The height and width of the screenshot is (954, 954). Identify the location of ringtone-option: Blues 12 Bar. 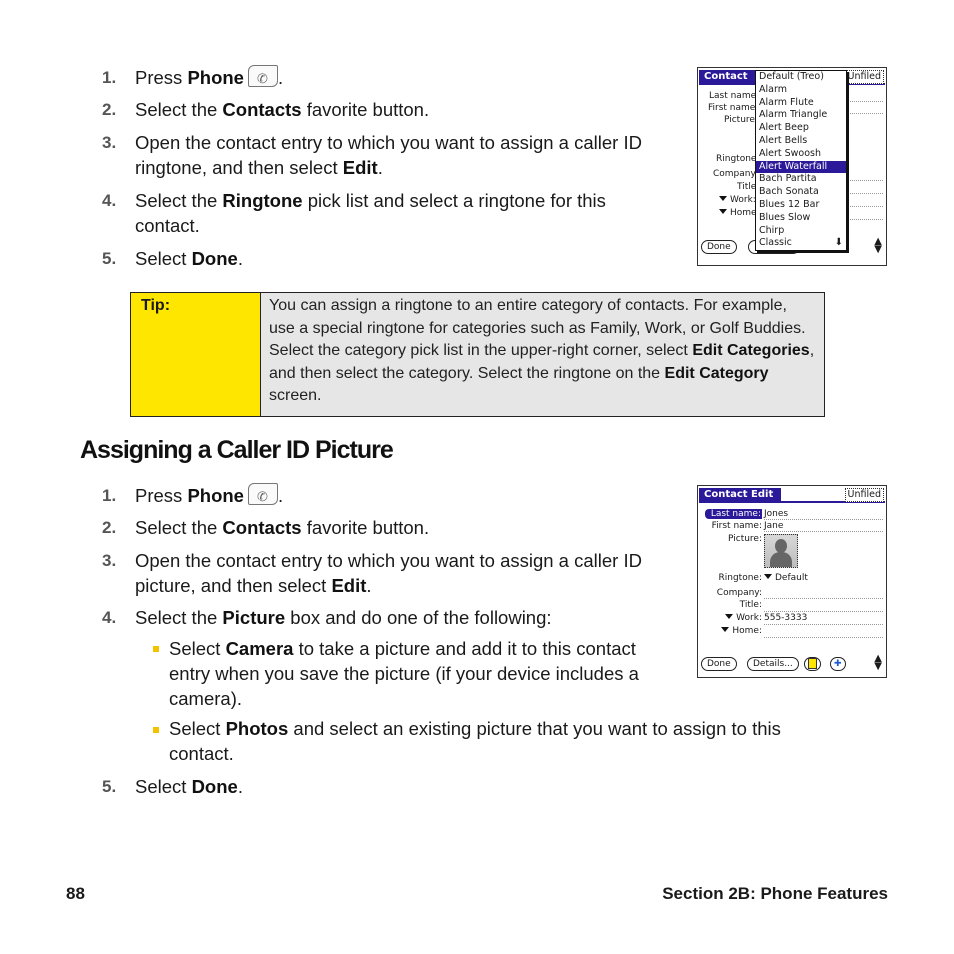
(801, 205).